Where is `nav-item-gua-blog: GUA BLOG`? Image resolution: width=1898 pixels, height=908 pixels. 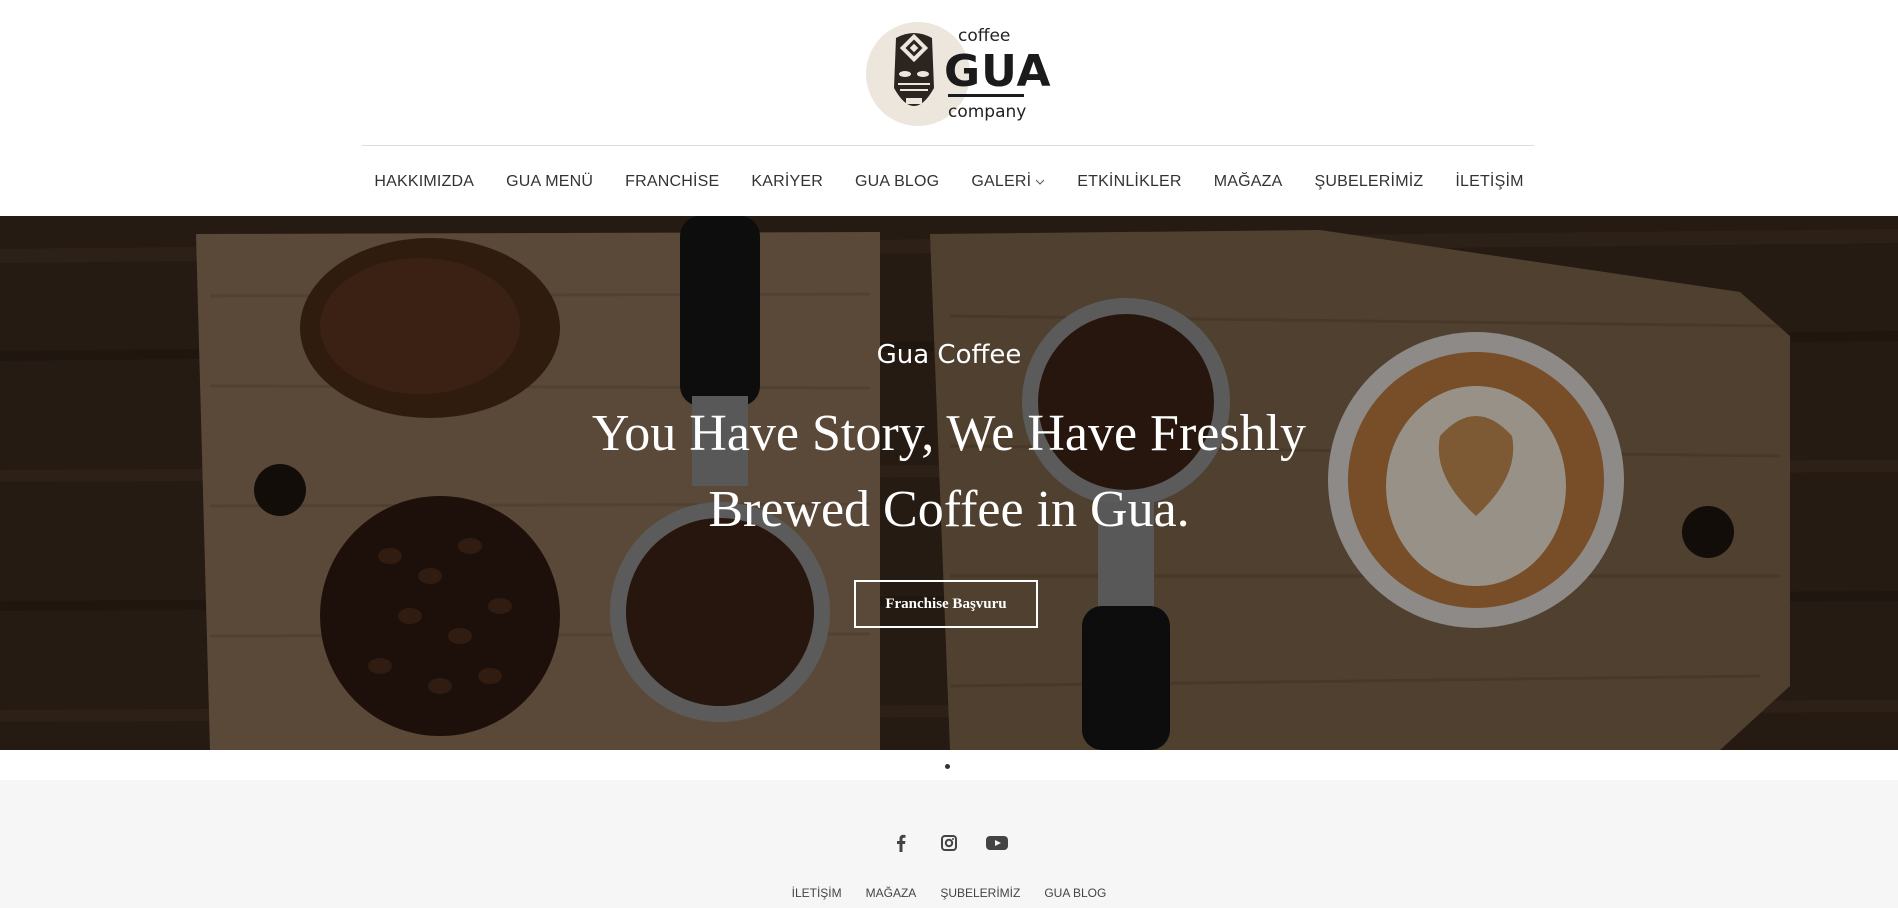 nav-item-gua-blog: GUA BLOG is located at coordinates (897, 182).